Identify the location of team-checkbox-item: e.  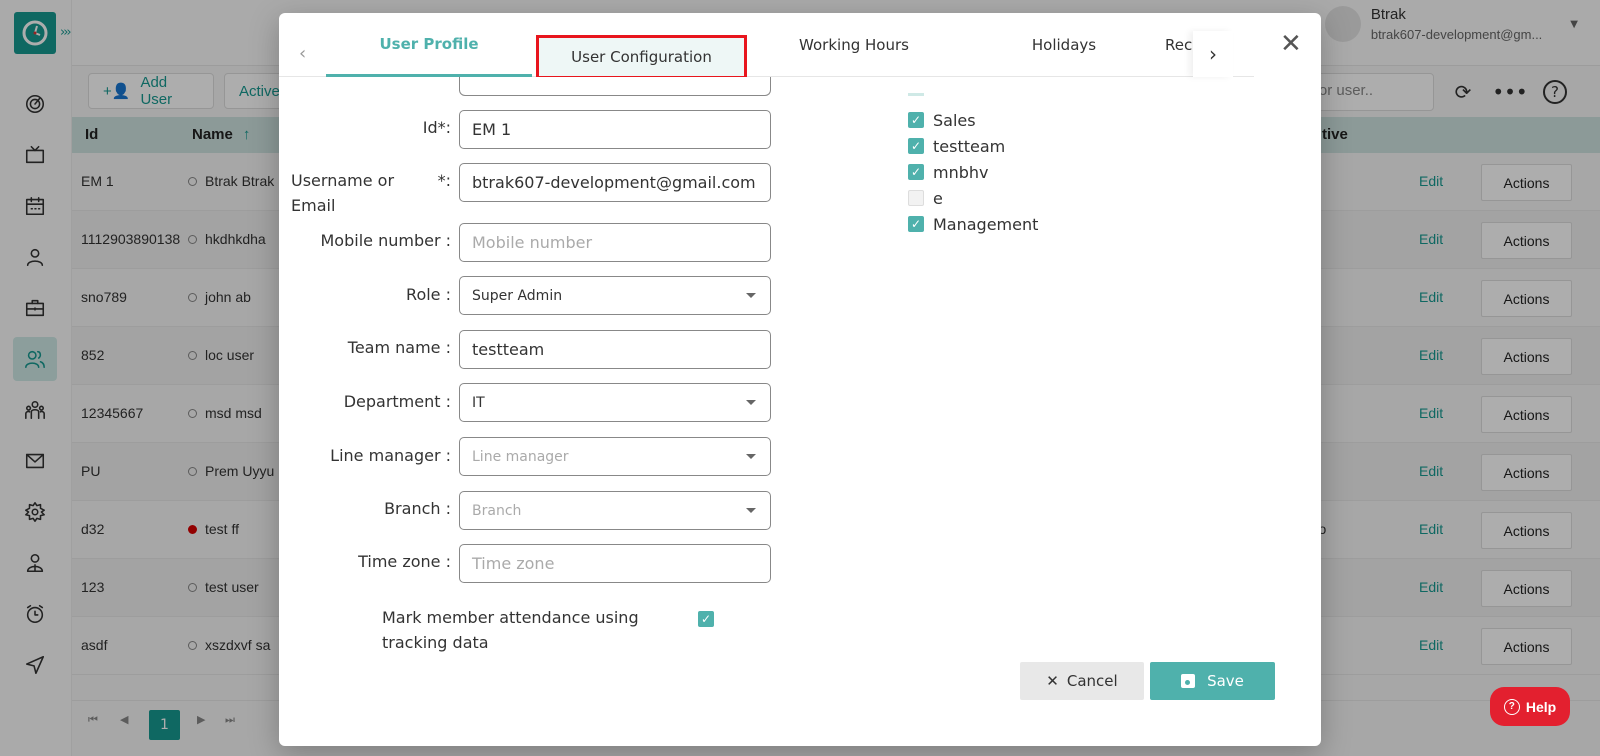
(925, 198).